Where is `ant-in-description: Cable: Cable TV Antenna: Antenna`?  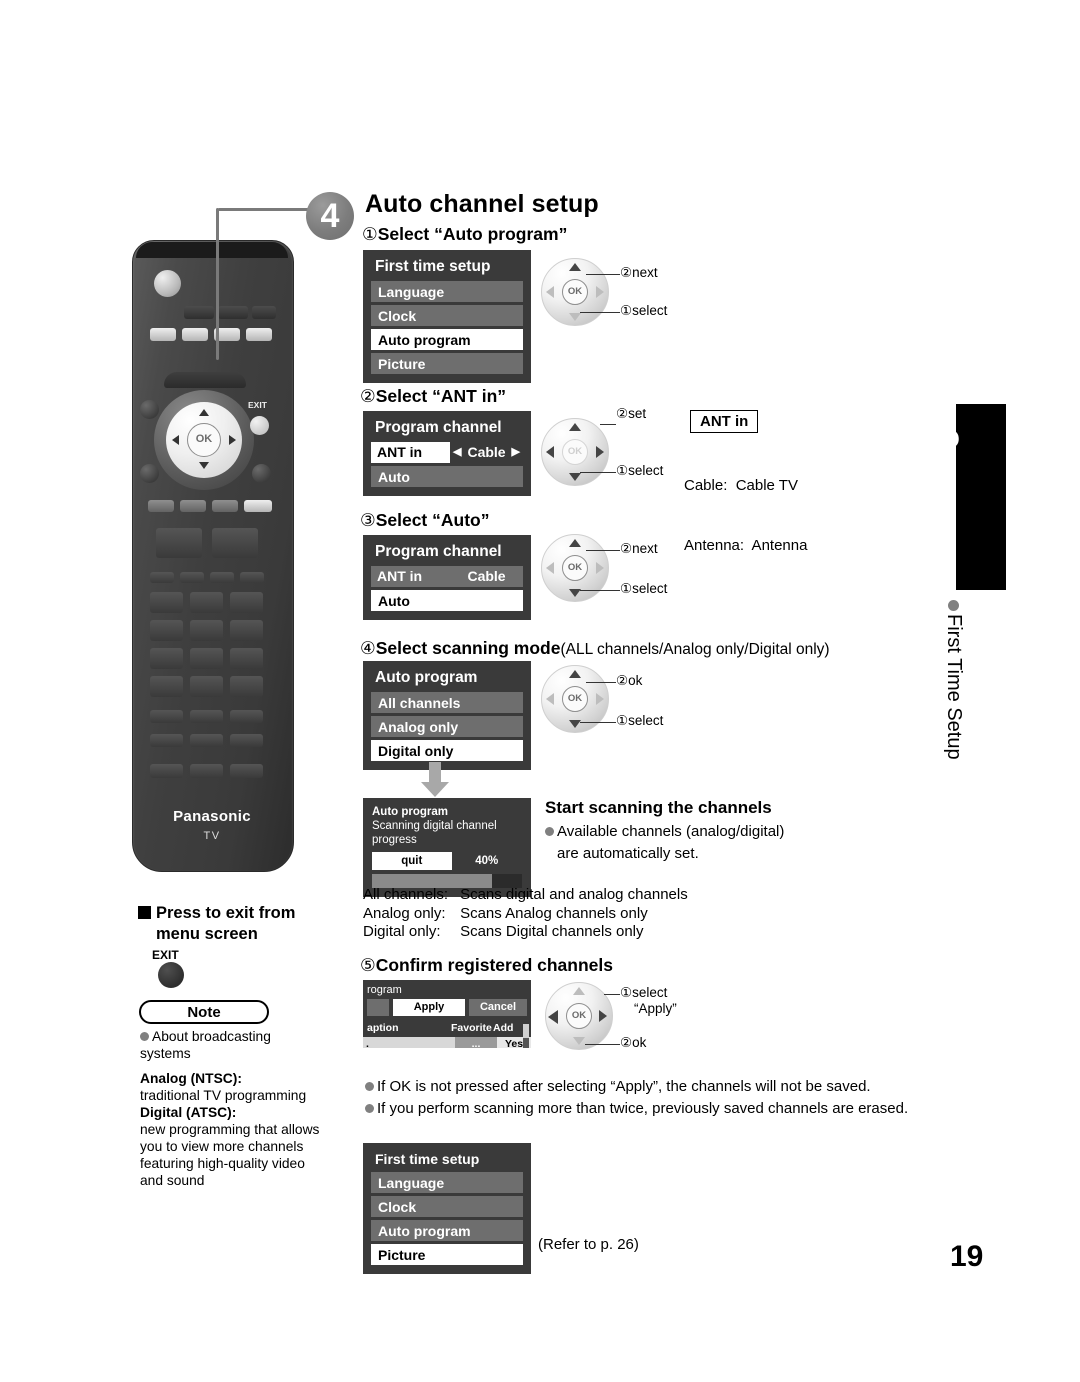
ant-in-description: Cable: Cable TV Antenna: Antenna is located at coordinates (745, 516).